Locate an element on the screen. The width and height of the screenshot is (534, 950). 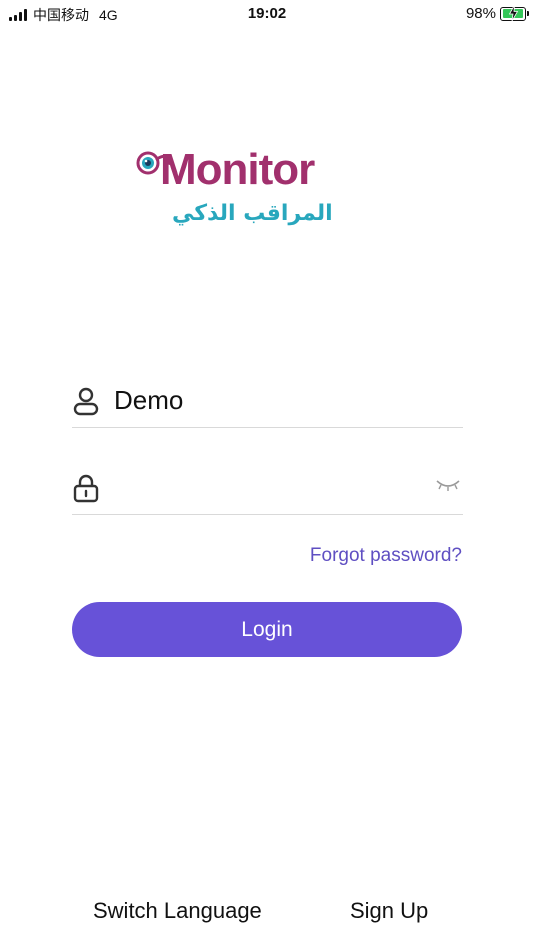
logo-arabic-tagline: المراقب الذكي is located at coordinates (252, 213).